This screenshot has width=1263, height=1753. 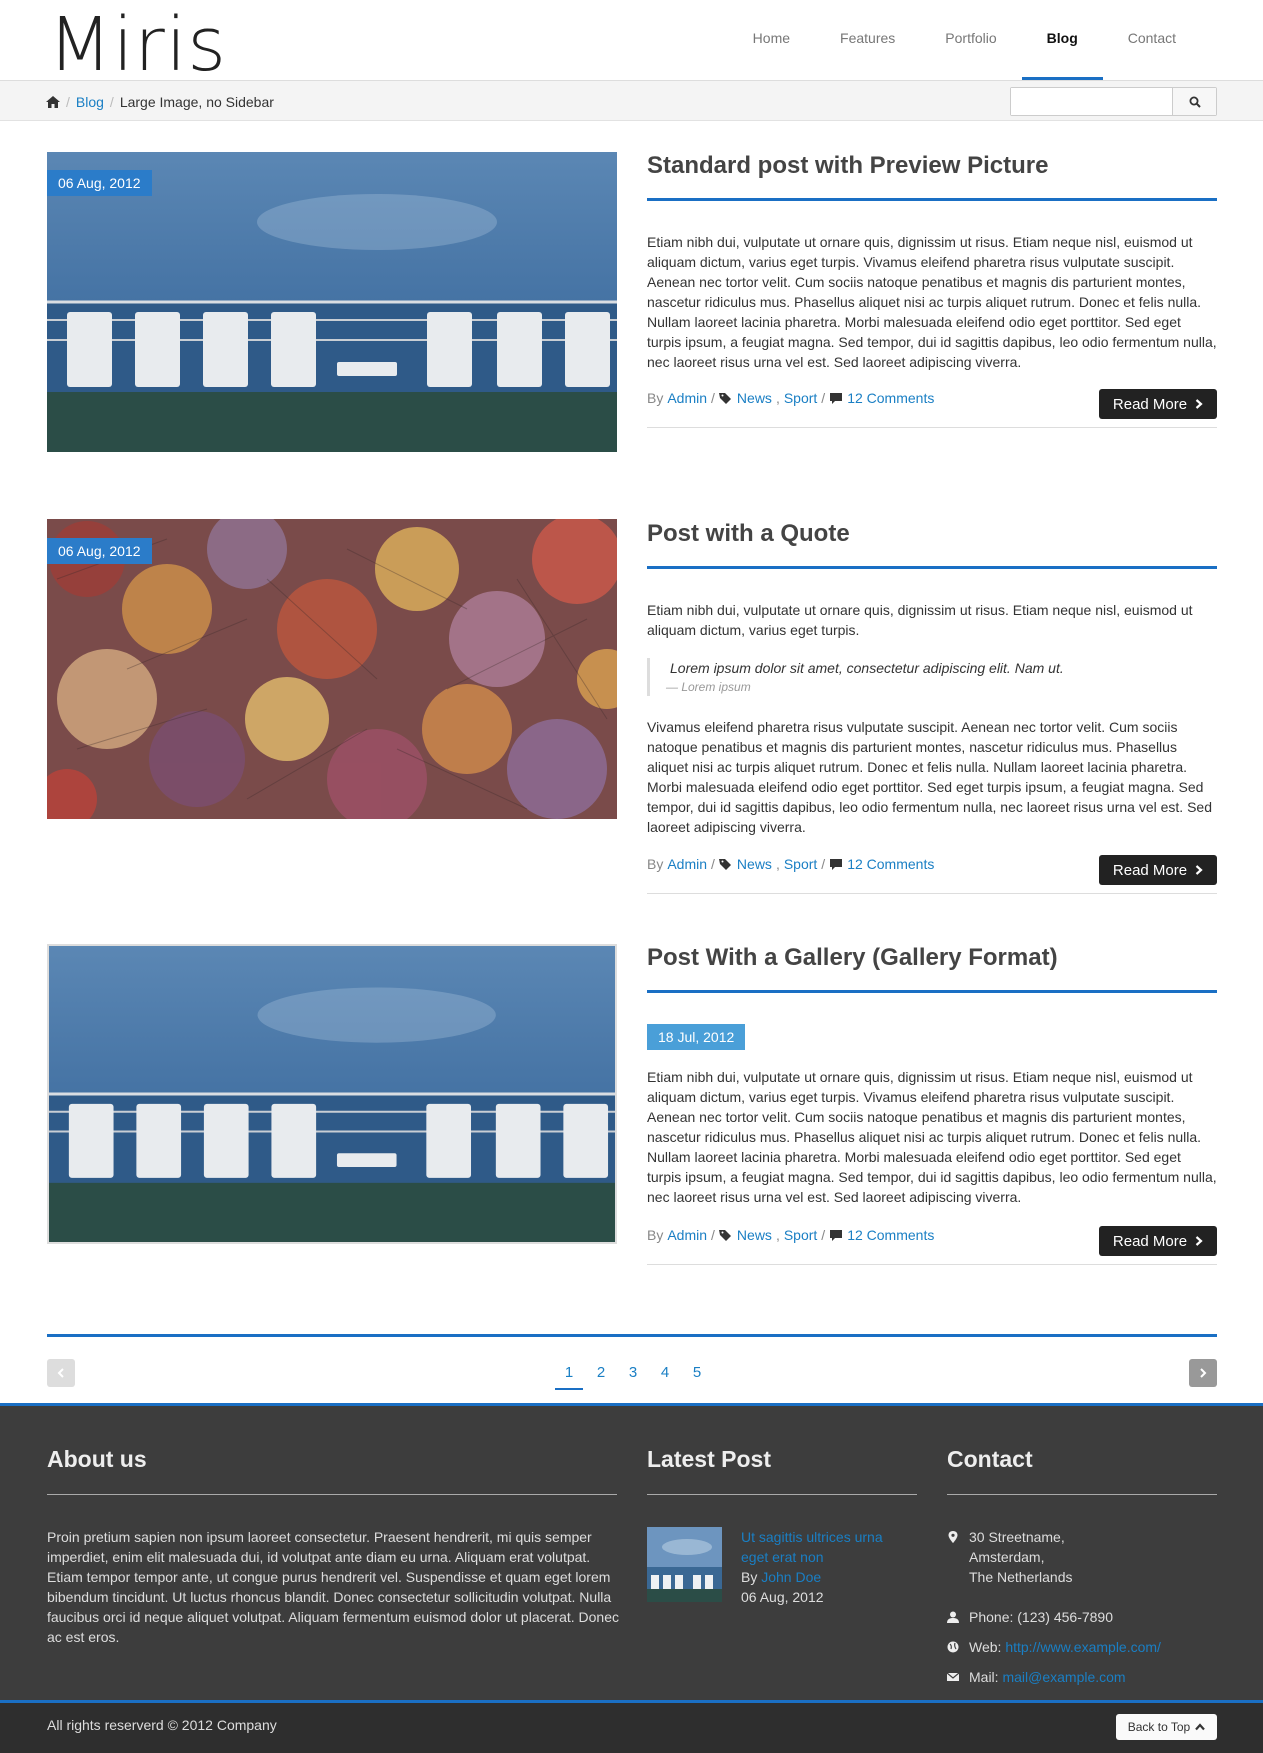 I want to click on breadcrumb: / Blog / Large Image, no Sidebar, so click(x=160, y=101).